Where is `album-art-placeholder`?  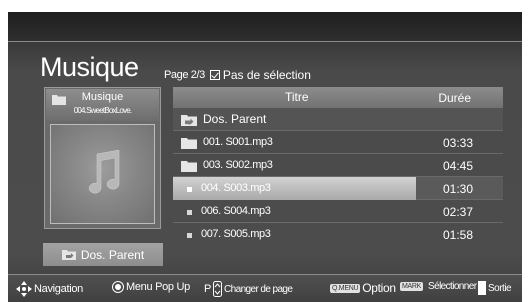 album-art-placeholder is located at coordinates (102, 174).